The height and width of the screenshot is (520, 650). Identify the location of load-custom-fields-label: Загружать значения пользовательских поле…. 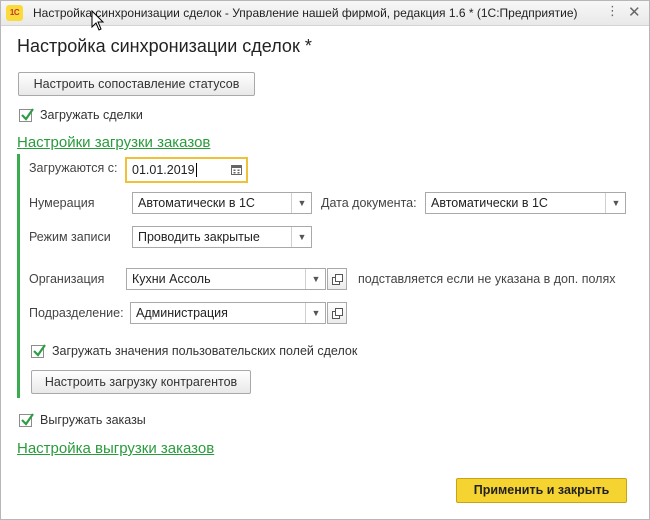
(205, 351).